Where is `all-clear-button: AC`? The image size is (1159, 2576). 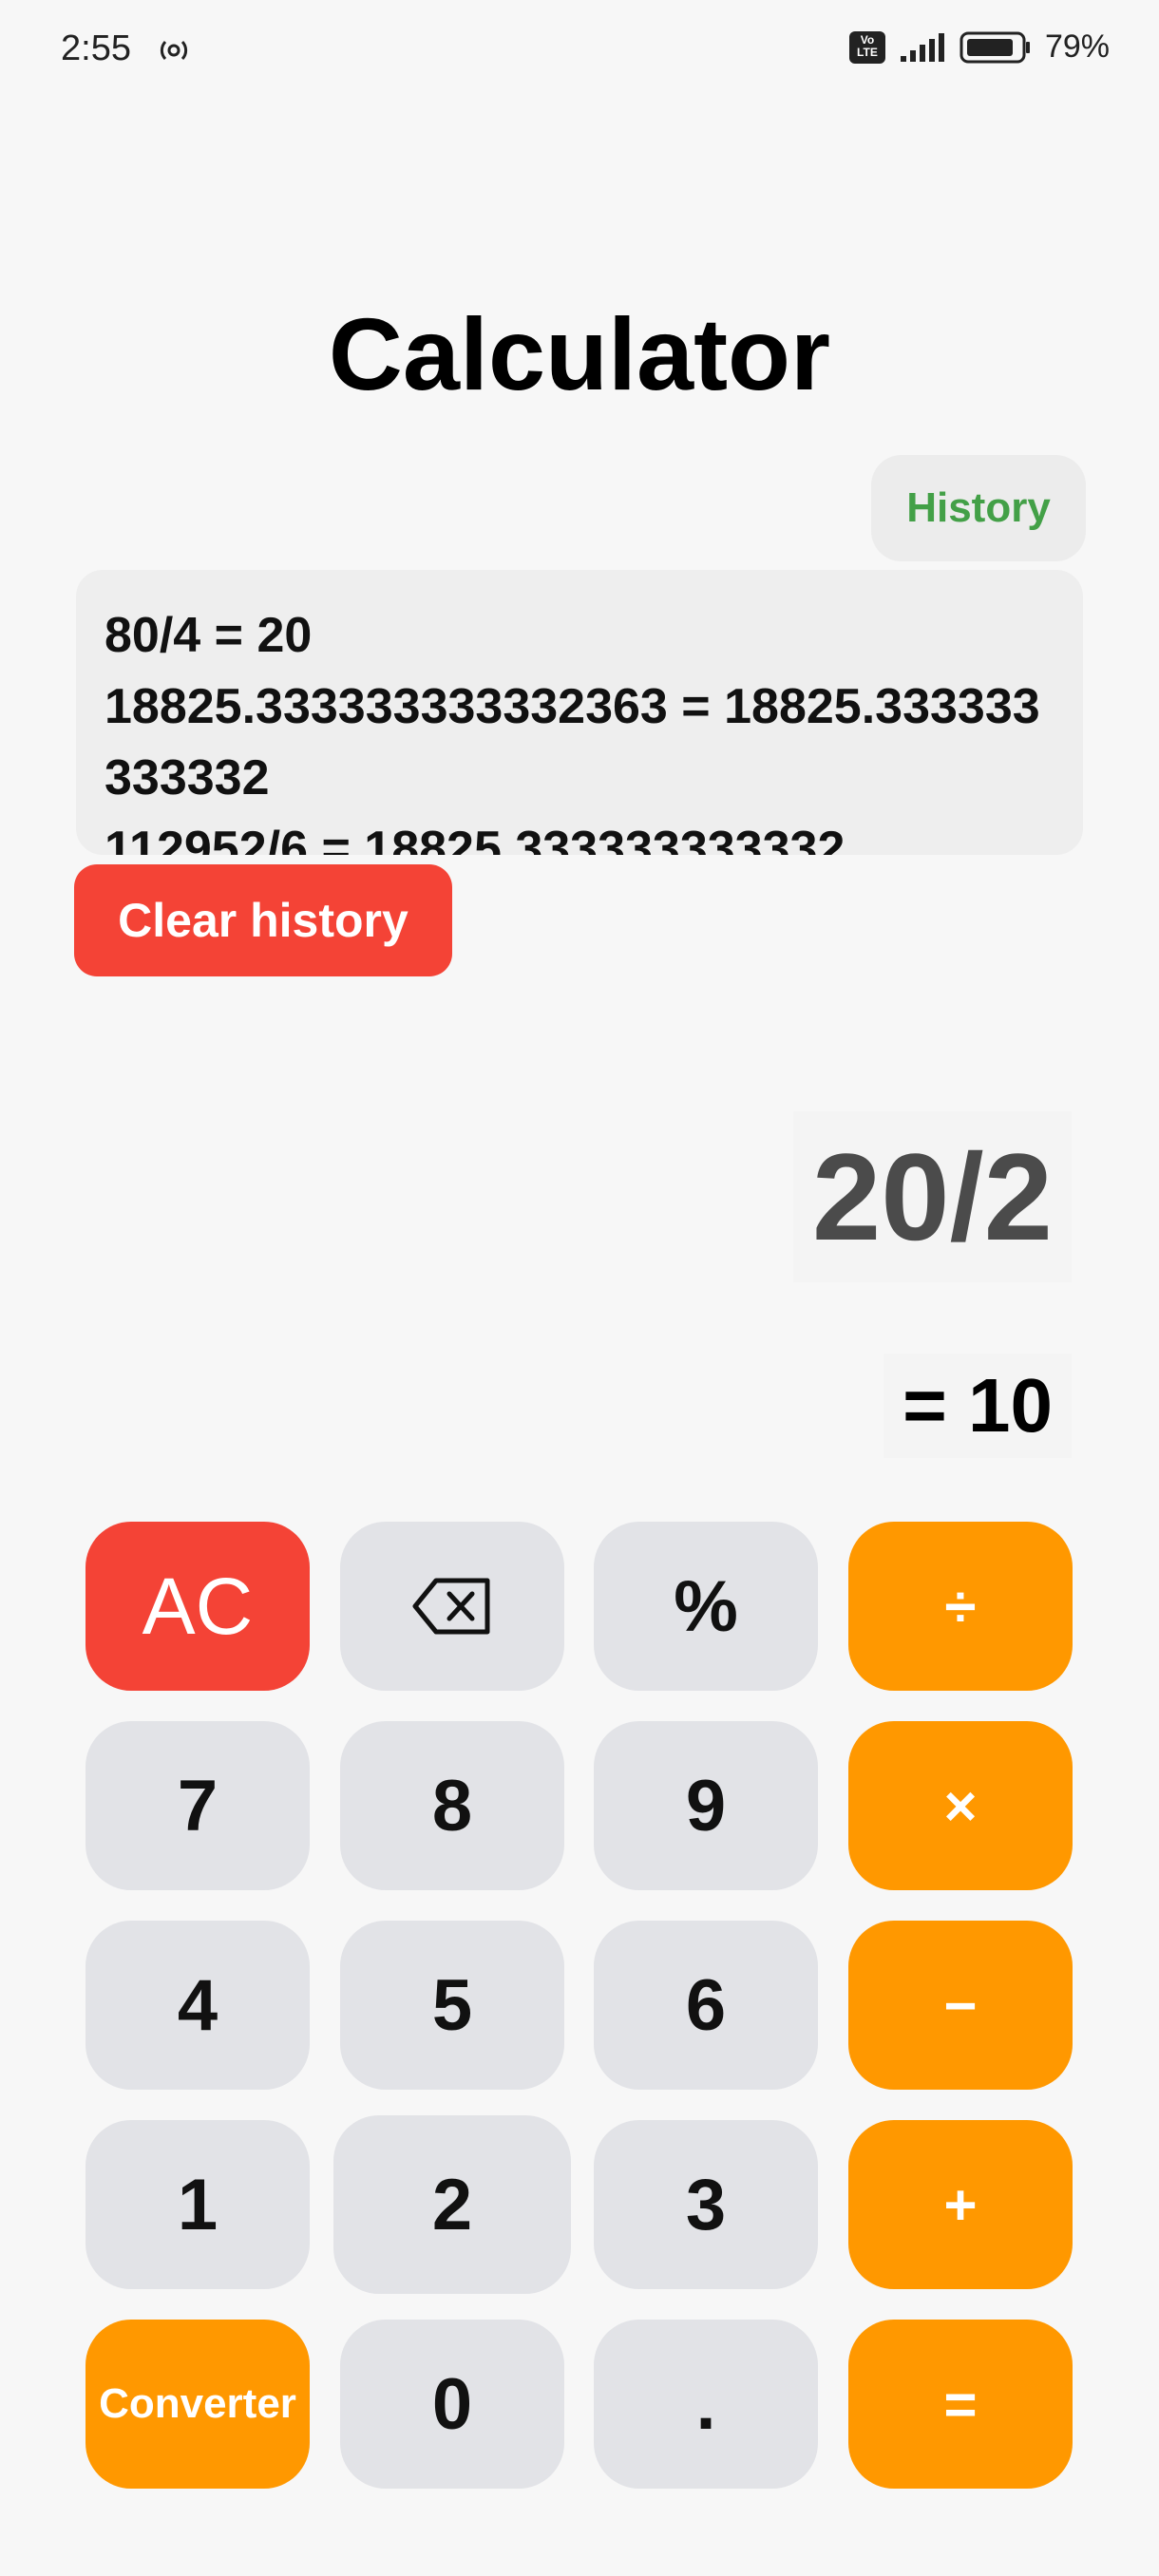
all-clear-button: AC is located at coordinates (198, 1606).